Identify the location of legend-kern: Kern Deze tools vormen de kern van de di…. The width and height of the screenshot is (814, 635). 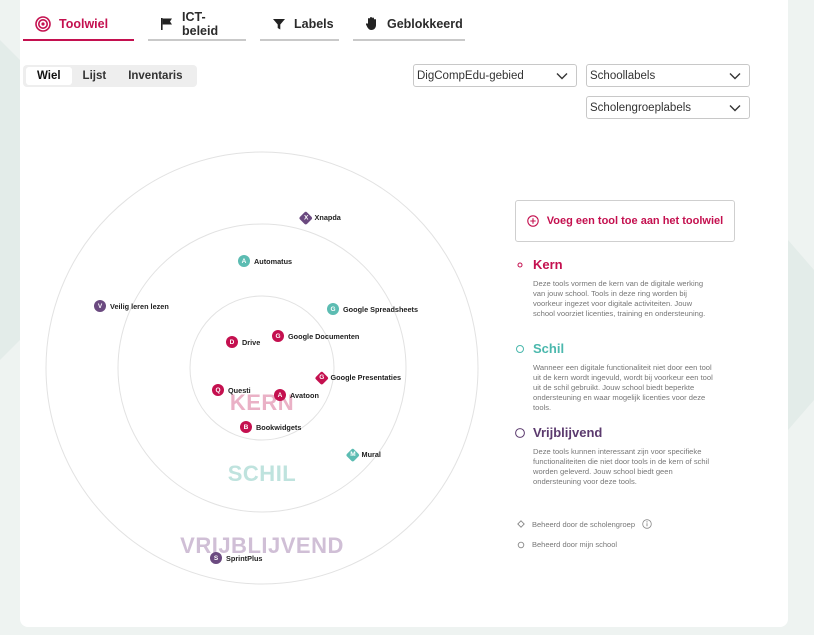
(615, 288).